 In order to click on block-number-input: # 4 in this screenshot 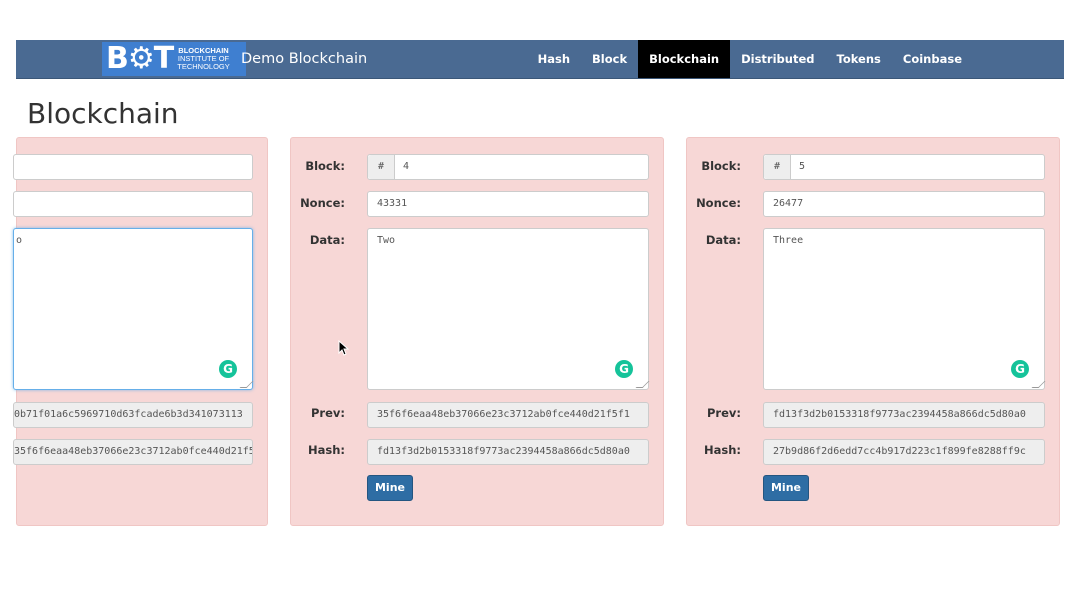, I will do `click(508, 167)`.